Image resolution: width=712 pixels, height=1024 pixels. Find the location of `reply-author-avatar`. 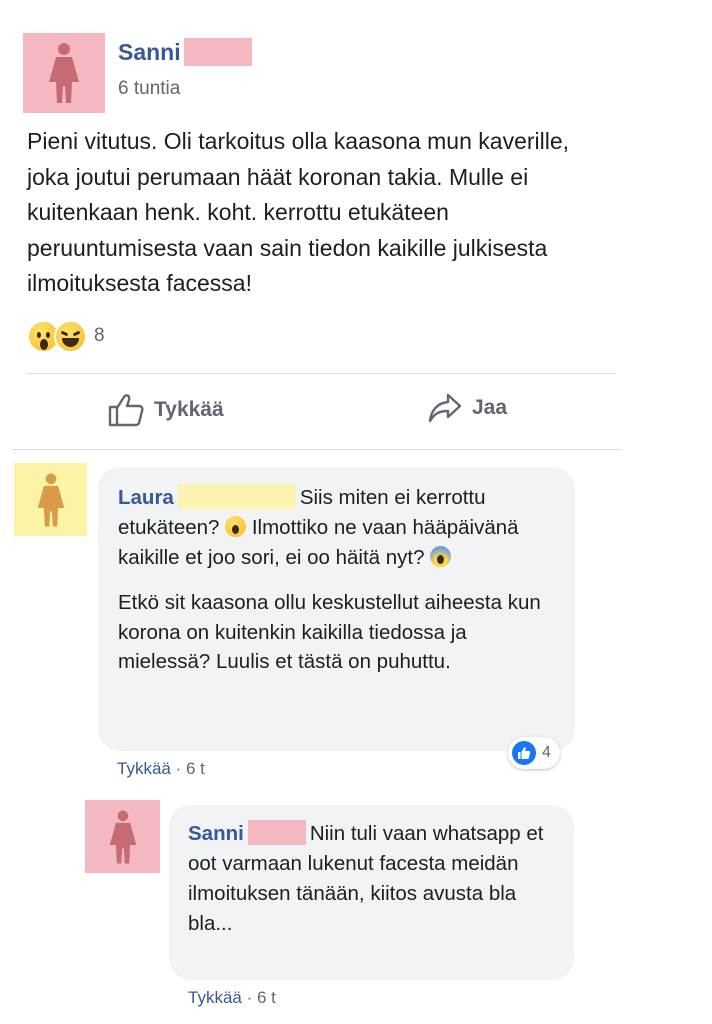

reply-author-avatar is located at coordinates (122, 836).